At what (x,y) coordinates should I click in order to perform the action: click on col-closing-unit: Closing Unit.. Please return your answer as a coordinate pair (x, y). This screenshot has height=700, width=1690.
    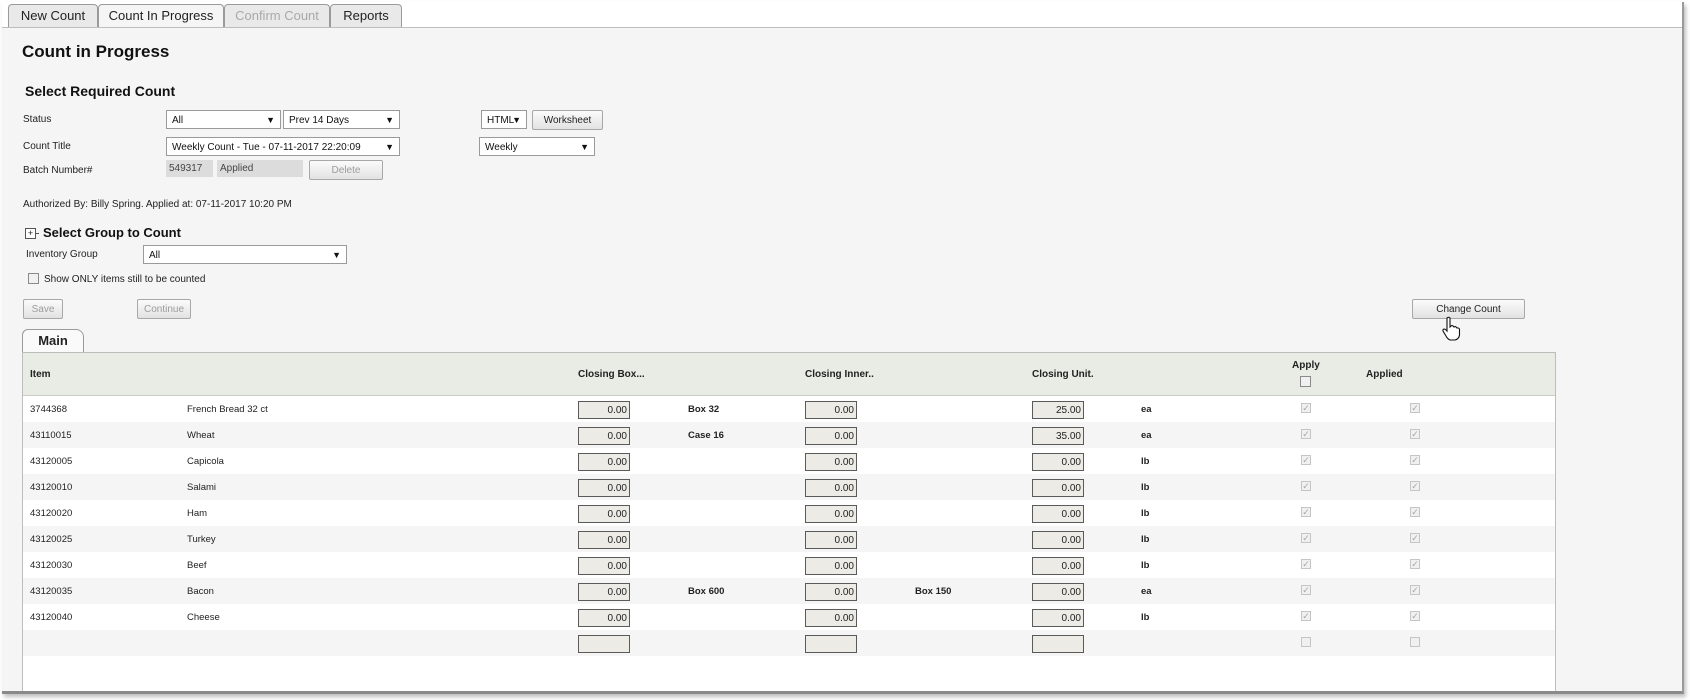
    Looking at the image, I should click on (1063, 374).